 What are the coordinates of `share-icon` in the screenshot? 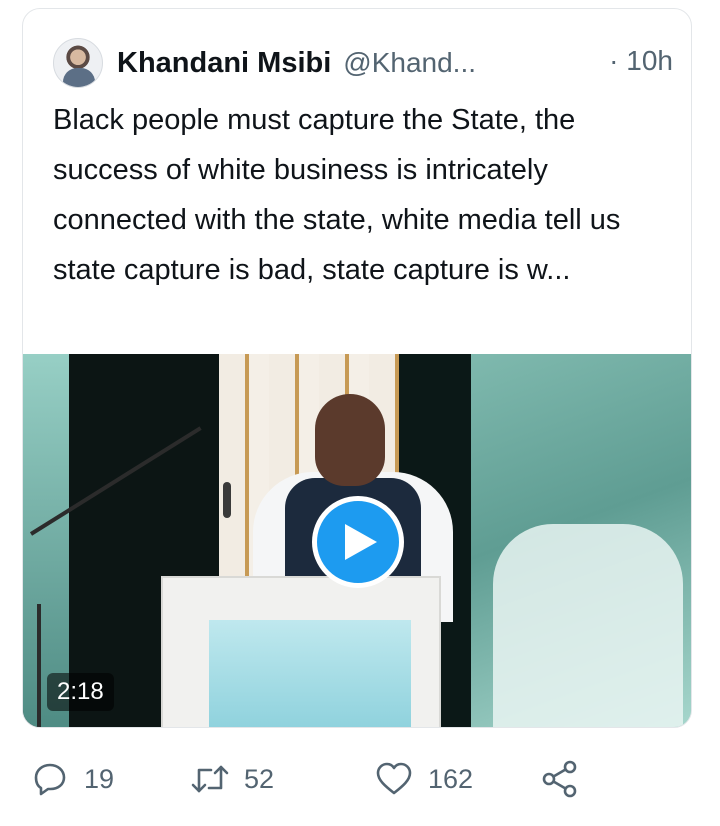 It's located at (560, 779).